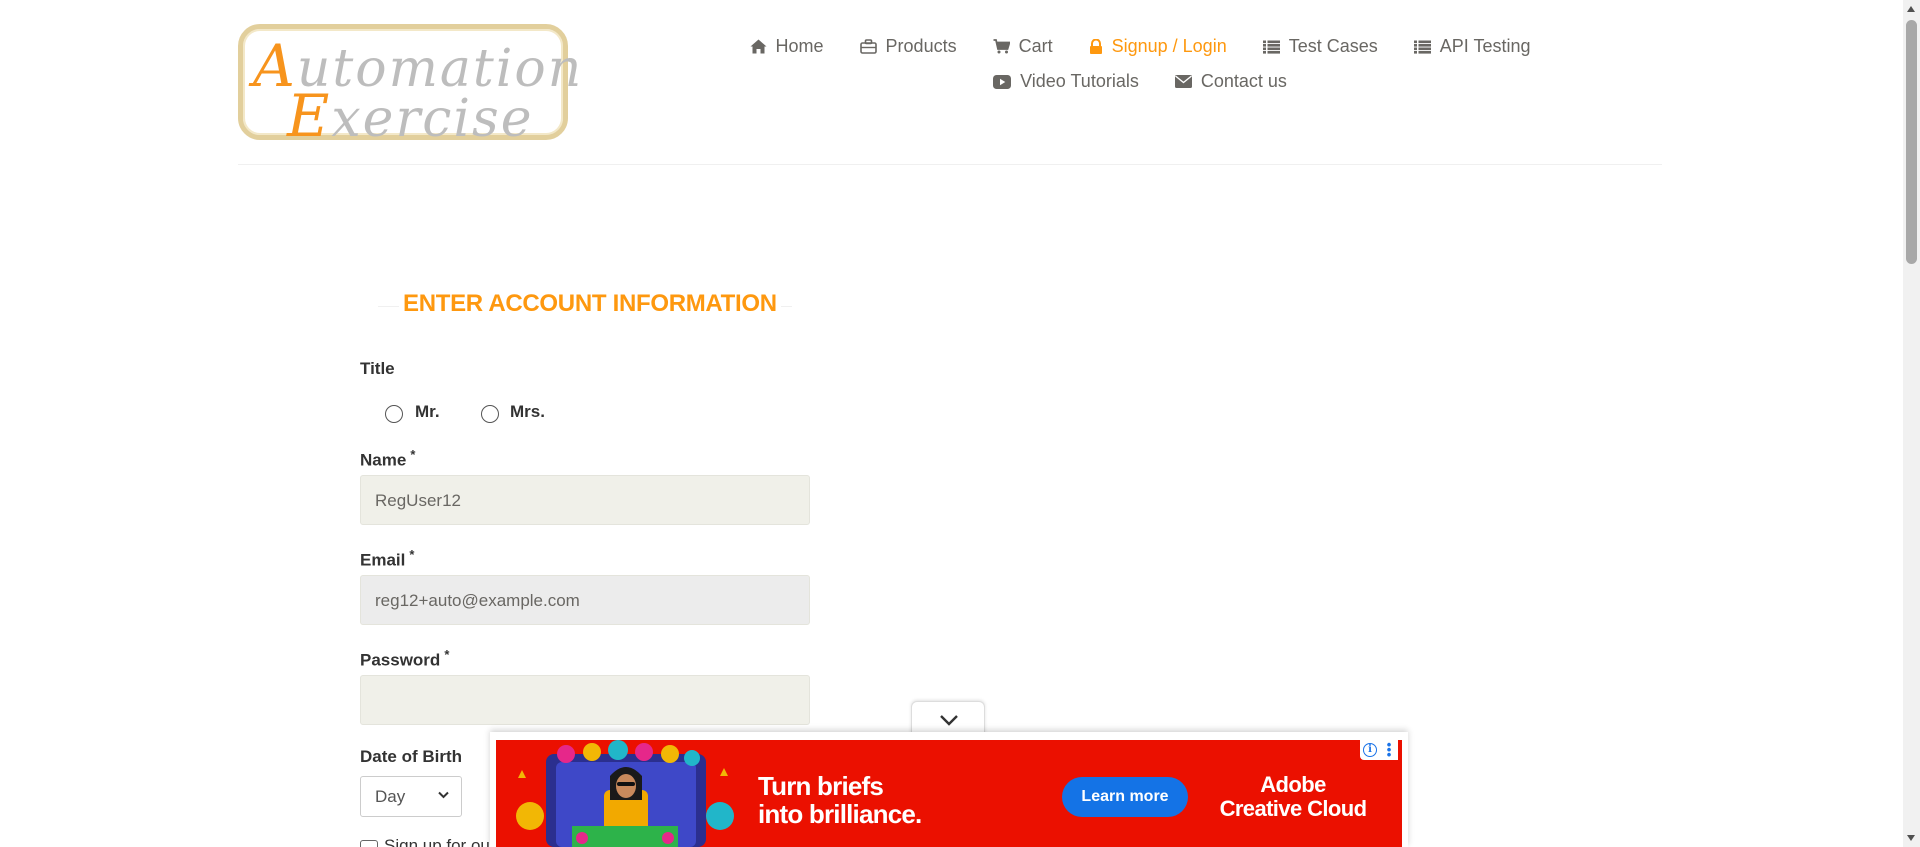  I want to click on title-mr-radio, so click(394, 414).